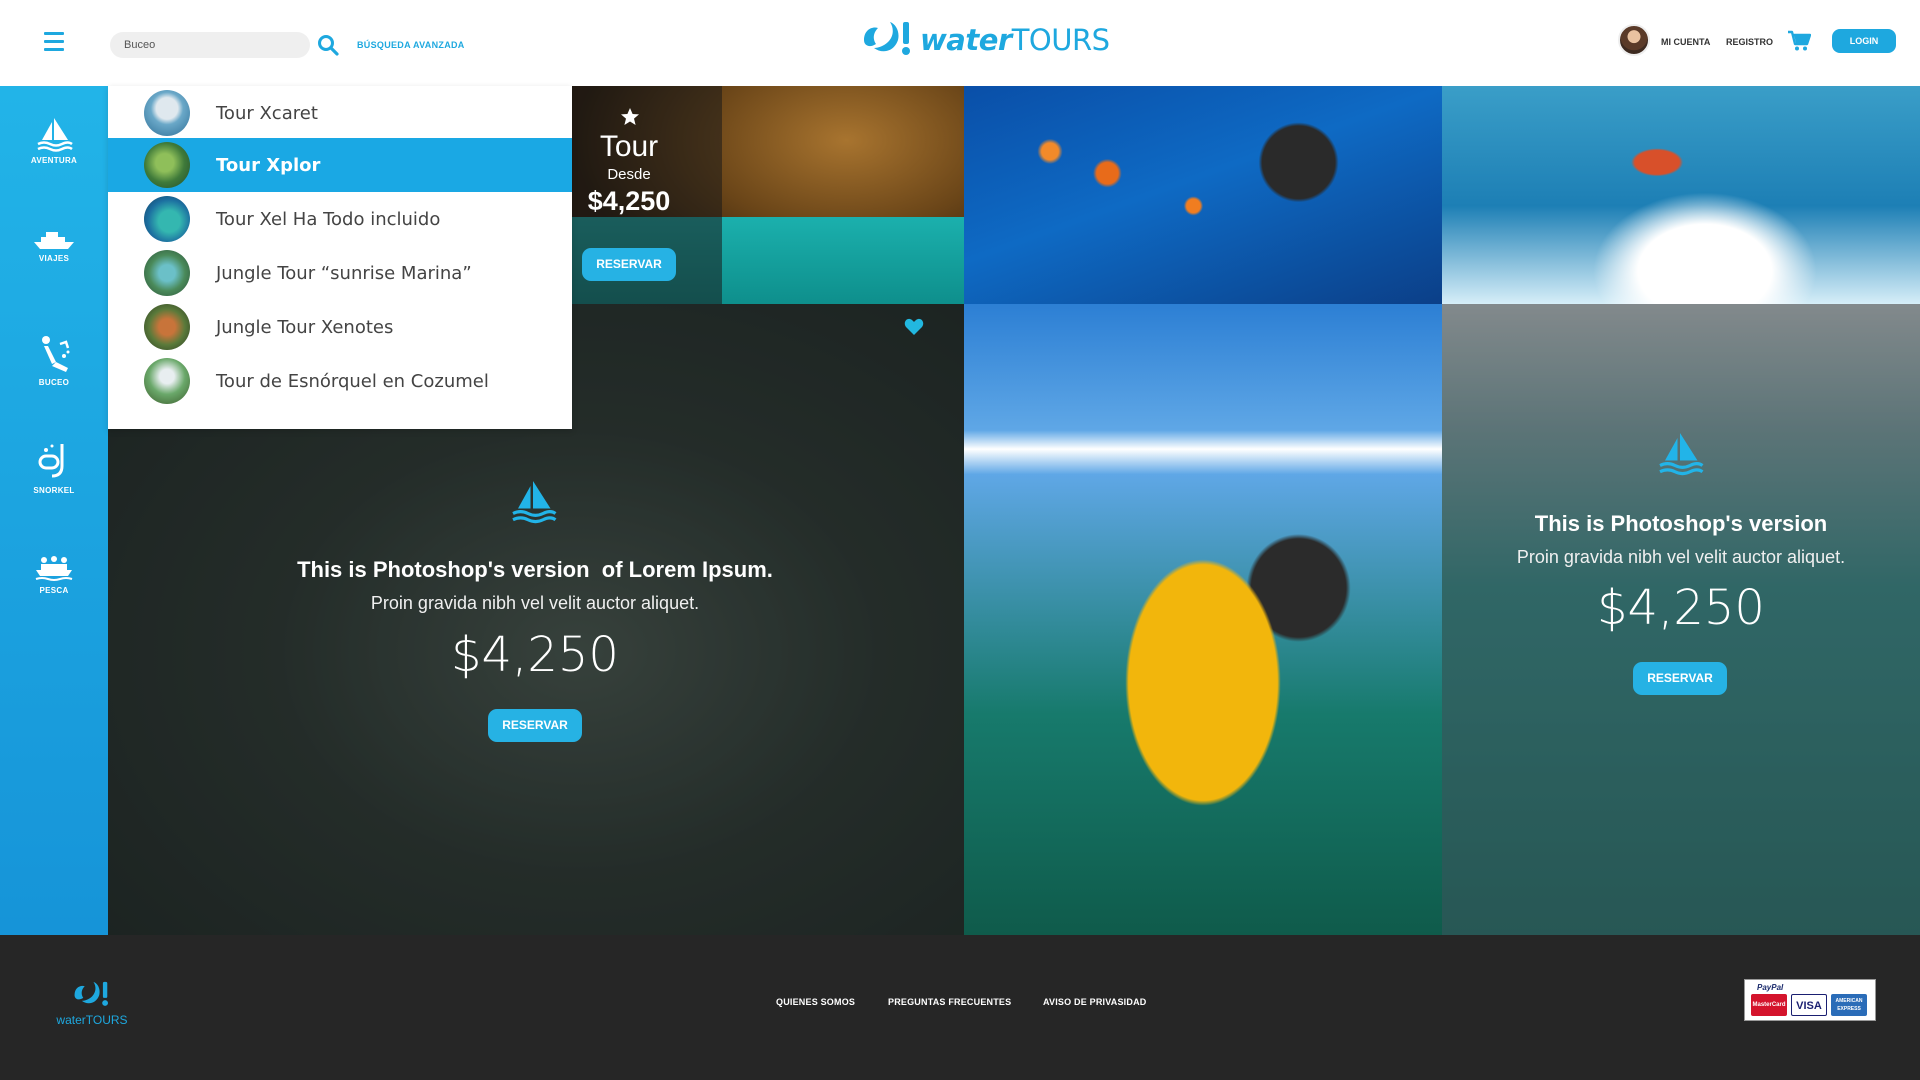 This screenshot has height=1080, width=1920. What do you see at coordinates (949, 1002) in the screenshot?
I see `footer-link-faq: PREGUNTAS FRECUENTES` at bounding box center [949, 1002].